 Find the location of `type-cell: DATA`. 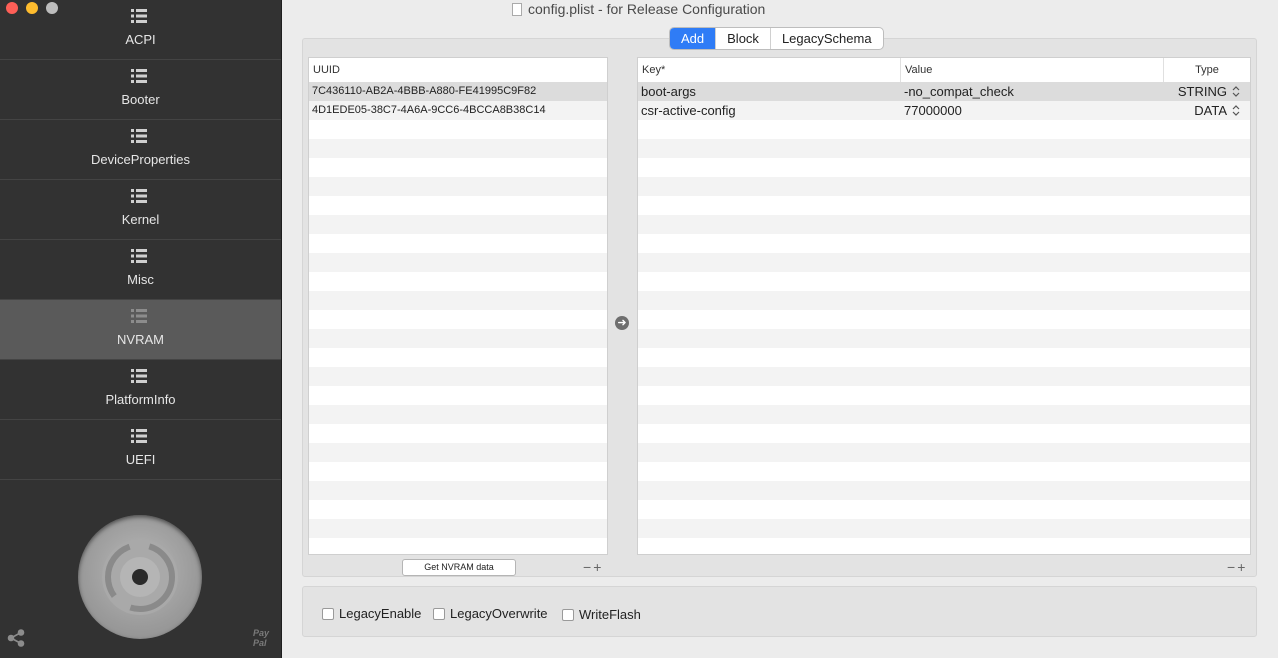

type-cell: DATA is located at coordinates (1195, 110).